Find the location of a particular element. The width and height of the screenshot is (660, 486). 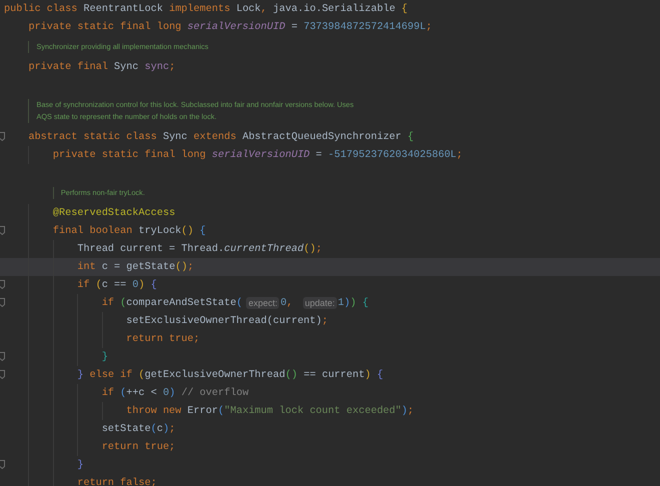

code-text: private final Sync sync; is located at coordinates (102, 67).